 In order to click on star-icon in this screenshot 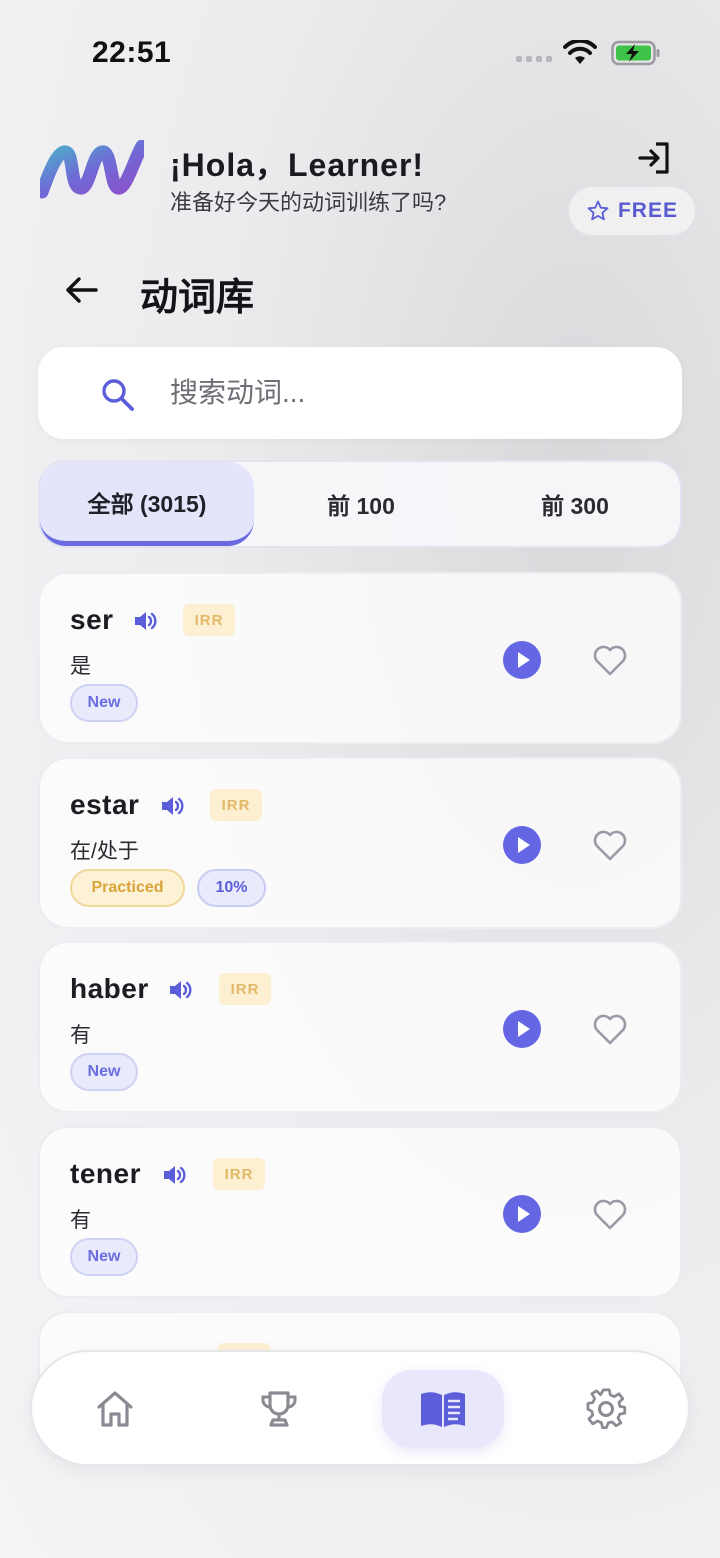, I will do `click(598, 210)`.